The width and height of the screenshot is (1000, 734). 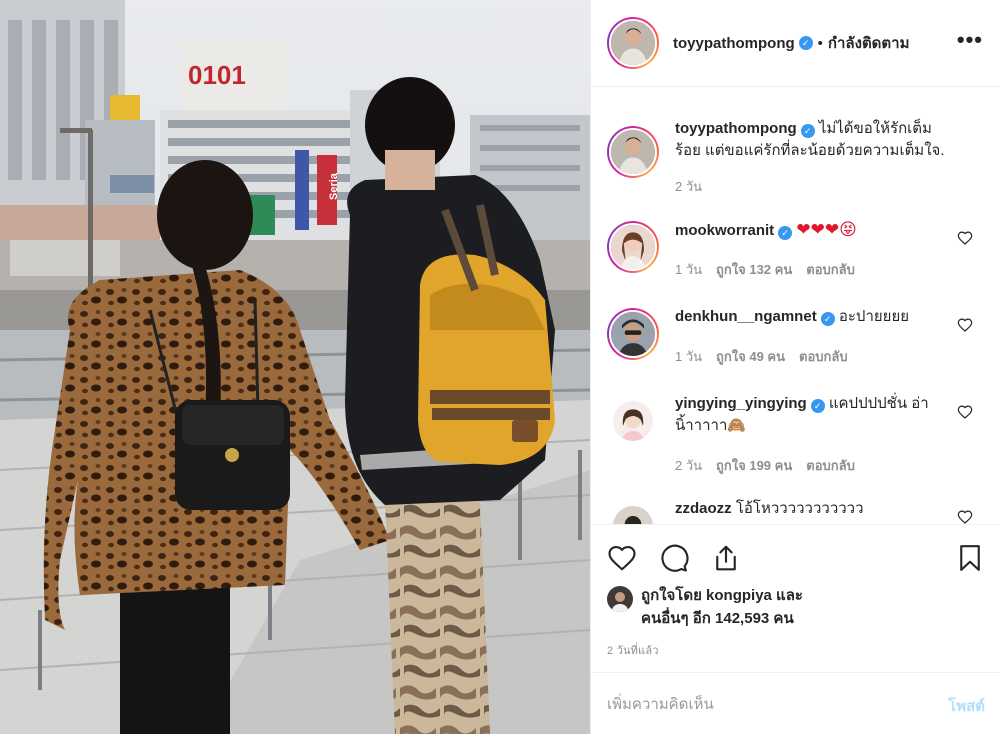 I want to click on bookmark-icon, so click(x=970, y=558).